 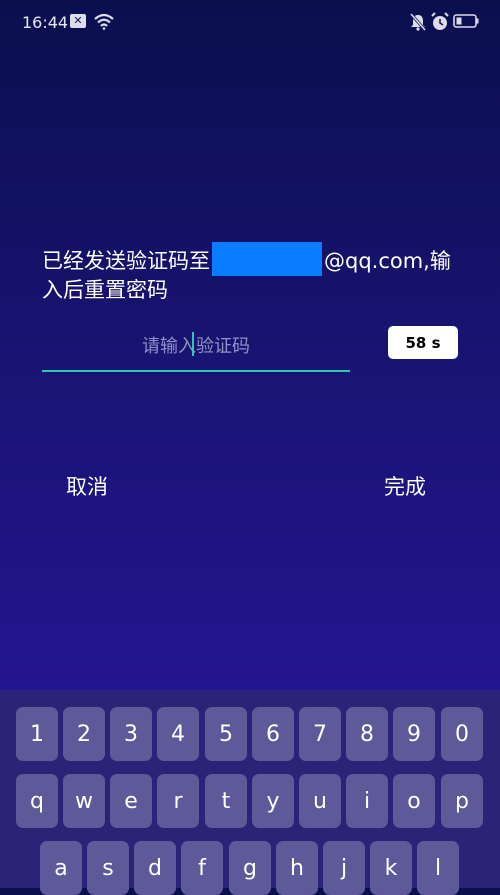 I want to click on key-r: r, so click(x=178, y=801).